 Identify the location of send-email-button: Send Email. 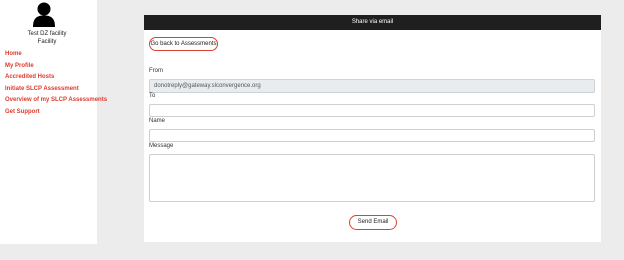
(373, 222).